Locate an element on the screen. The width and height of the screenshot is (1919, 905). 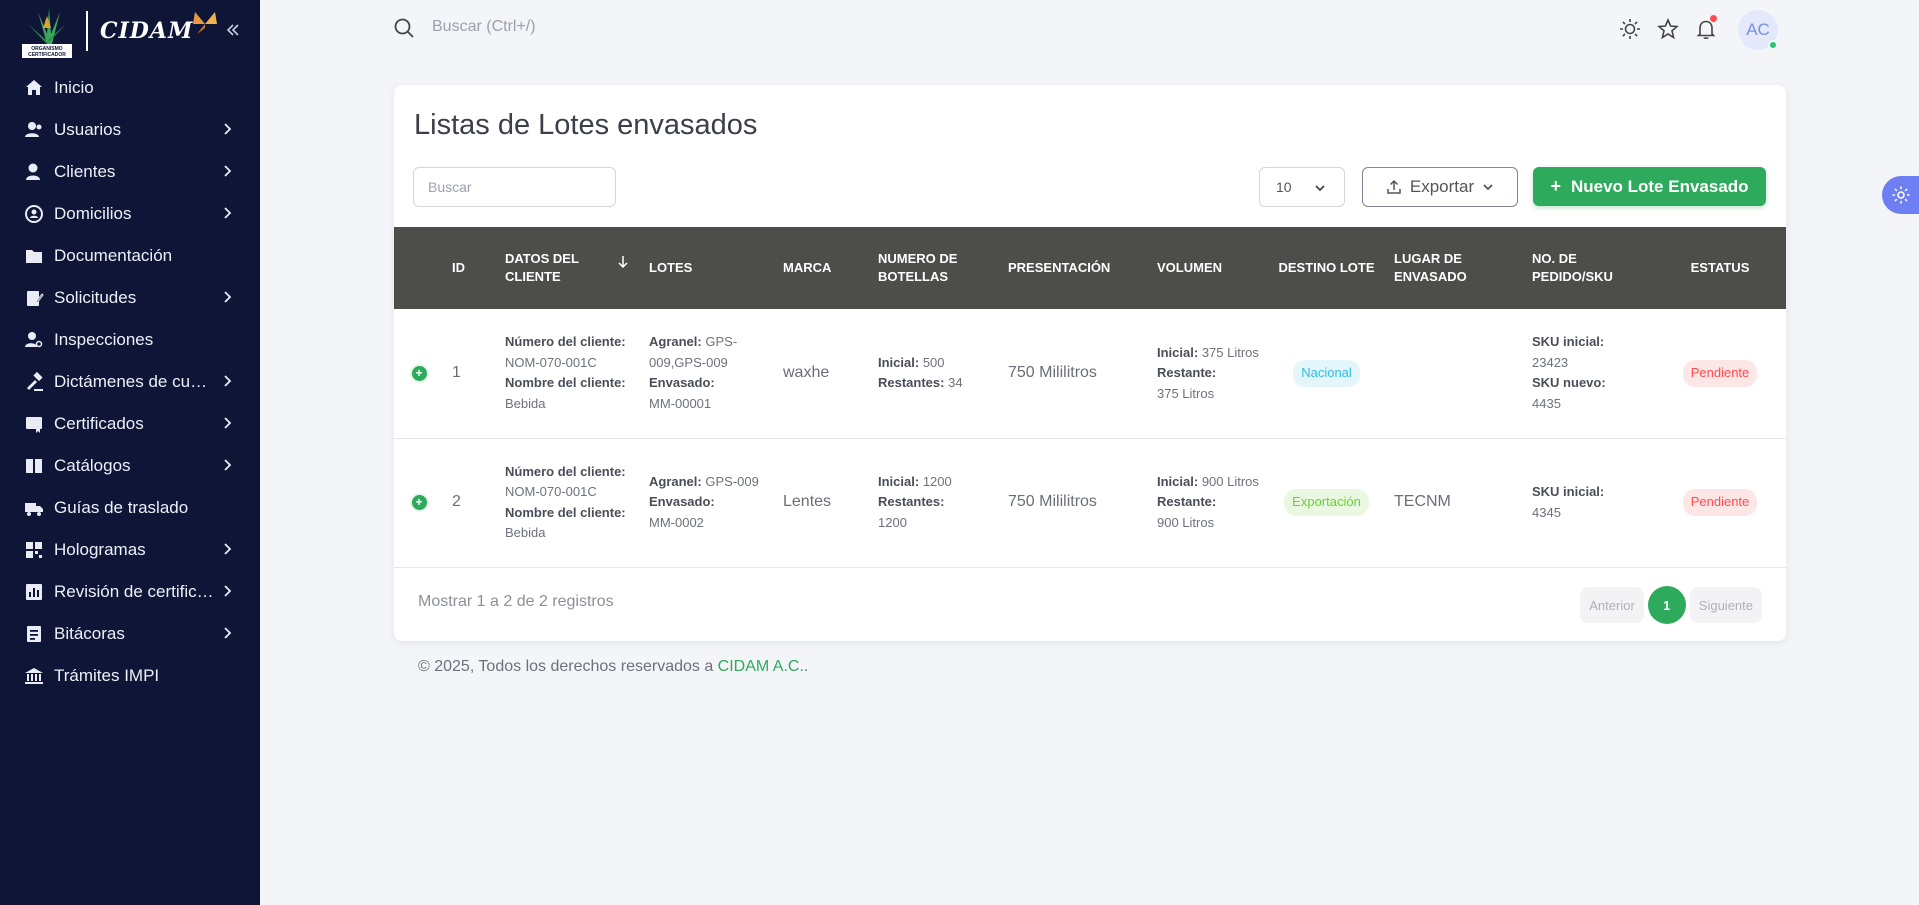
sidebar-item-label: Bitácoras is located at coordinates (89, 633).